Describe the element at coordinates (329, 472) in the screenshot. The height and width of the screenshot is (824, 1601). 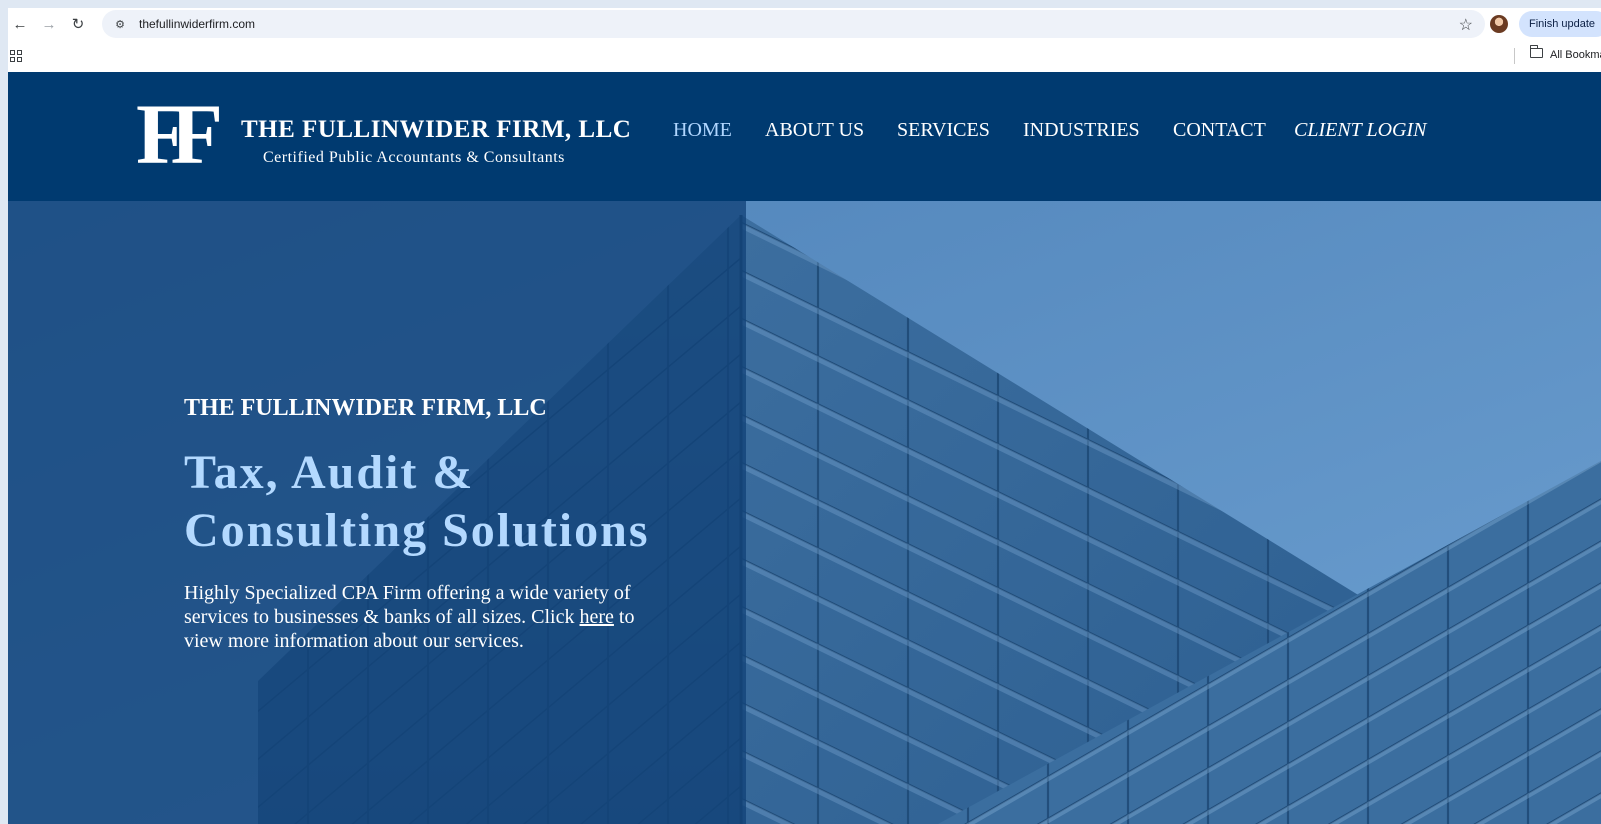
I see `hero-title-line1: Tax, Audit &` at that location.